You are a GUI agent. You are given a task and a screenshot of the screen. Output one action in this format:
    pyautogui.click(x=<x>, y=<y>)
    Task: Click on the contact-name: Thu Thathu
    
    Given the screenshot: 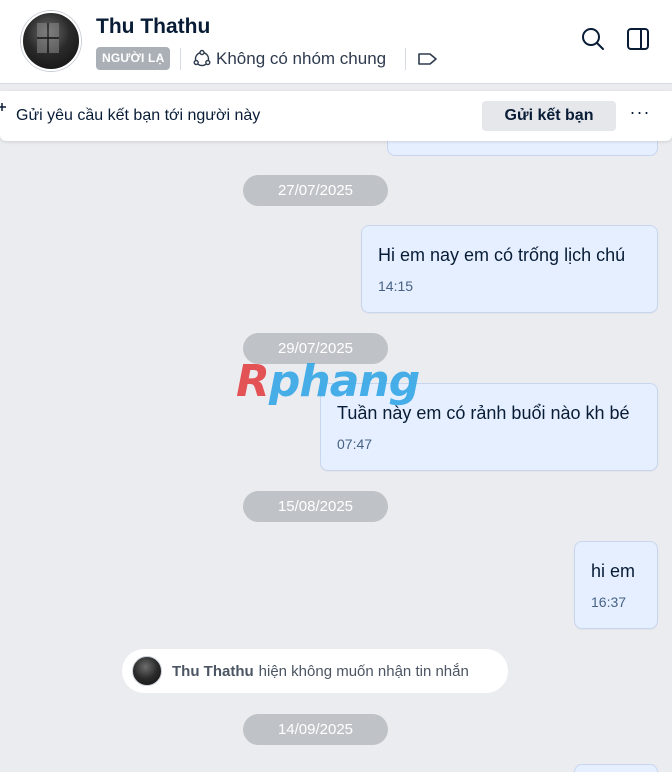 What is the action you would take?
    pyautogui.click(x=153, y=27)
    